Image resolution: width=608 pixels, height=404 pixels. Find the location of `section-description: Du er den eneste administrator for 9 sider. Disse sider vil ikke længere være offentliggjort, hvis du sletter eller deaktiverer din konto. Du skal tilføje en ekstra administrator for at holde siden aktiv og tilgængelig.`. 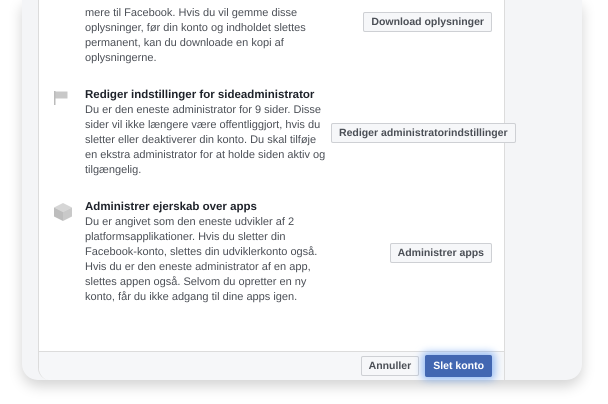

section-description: Du er den eneste administrator for 9 sider. Disse sider vil ikke længere være offentliggjort, hvis du sletter eller deaktiverer din konto. Du skal tilføje en ekstra administrator for at holde siden aktiv og tilgængelig. is located at coordinates (205, 140).